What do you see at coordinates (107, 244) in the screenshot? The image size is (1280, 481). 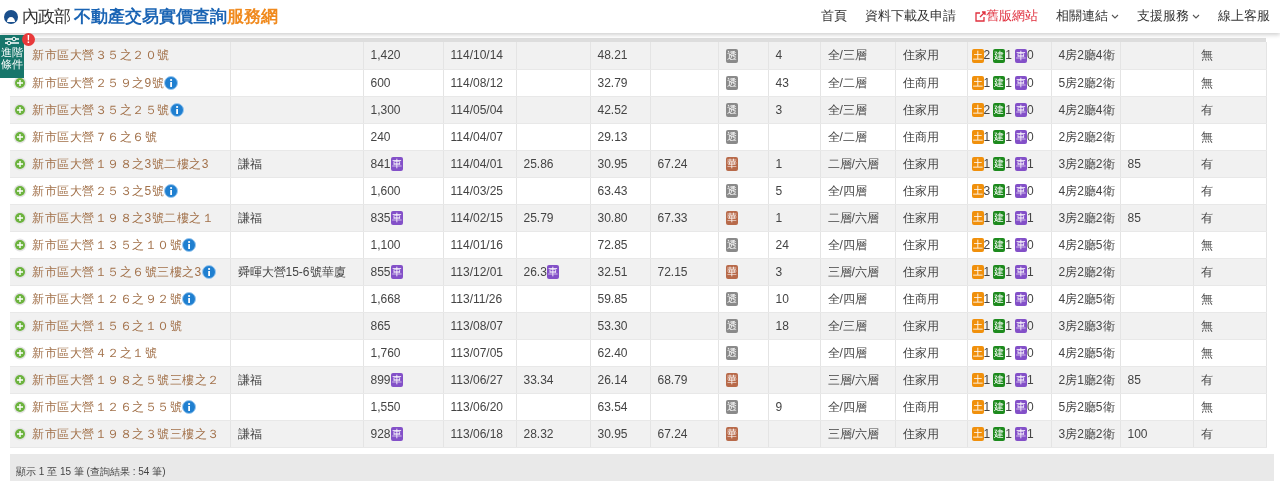 I see `address-link: 新市區大營１３５之１０號` at bounding box center [107, 244].